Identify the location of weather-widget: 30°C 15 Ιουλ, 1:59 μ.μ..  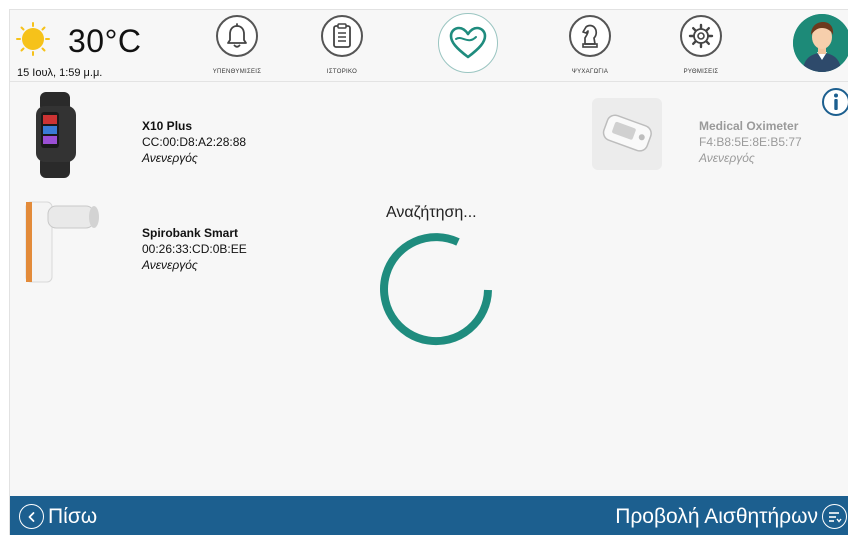
(87, 46).